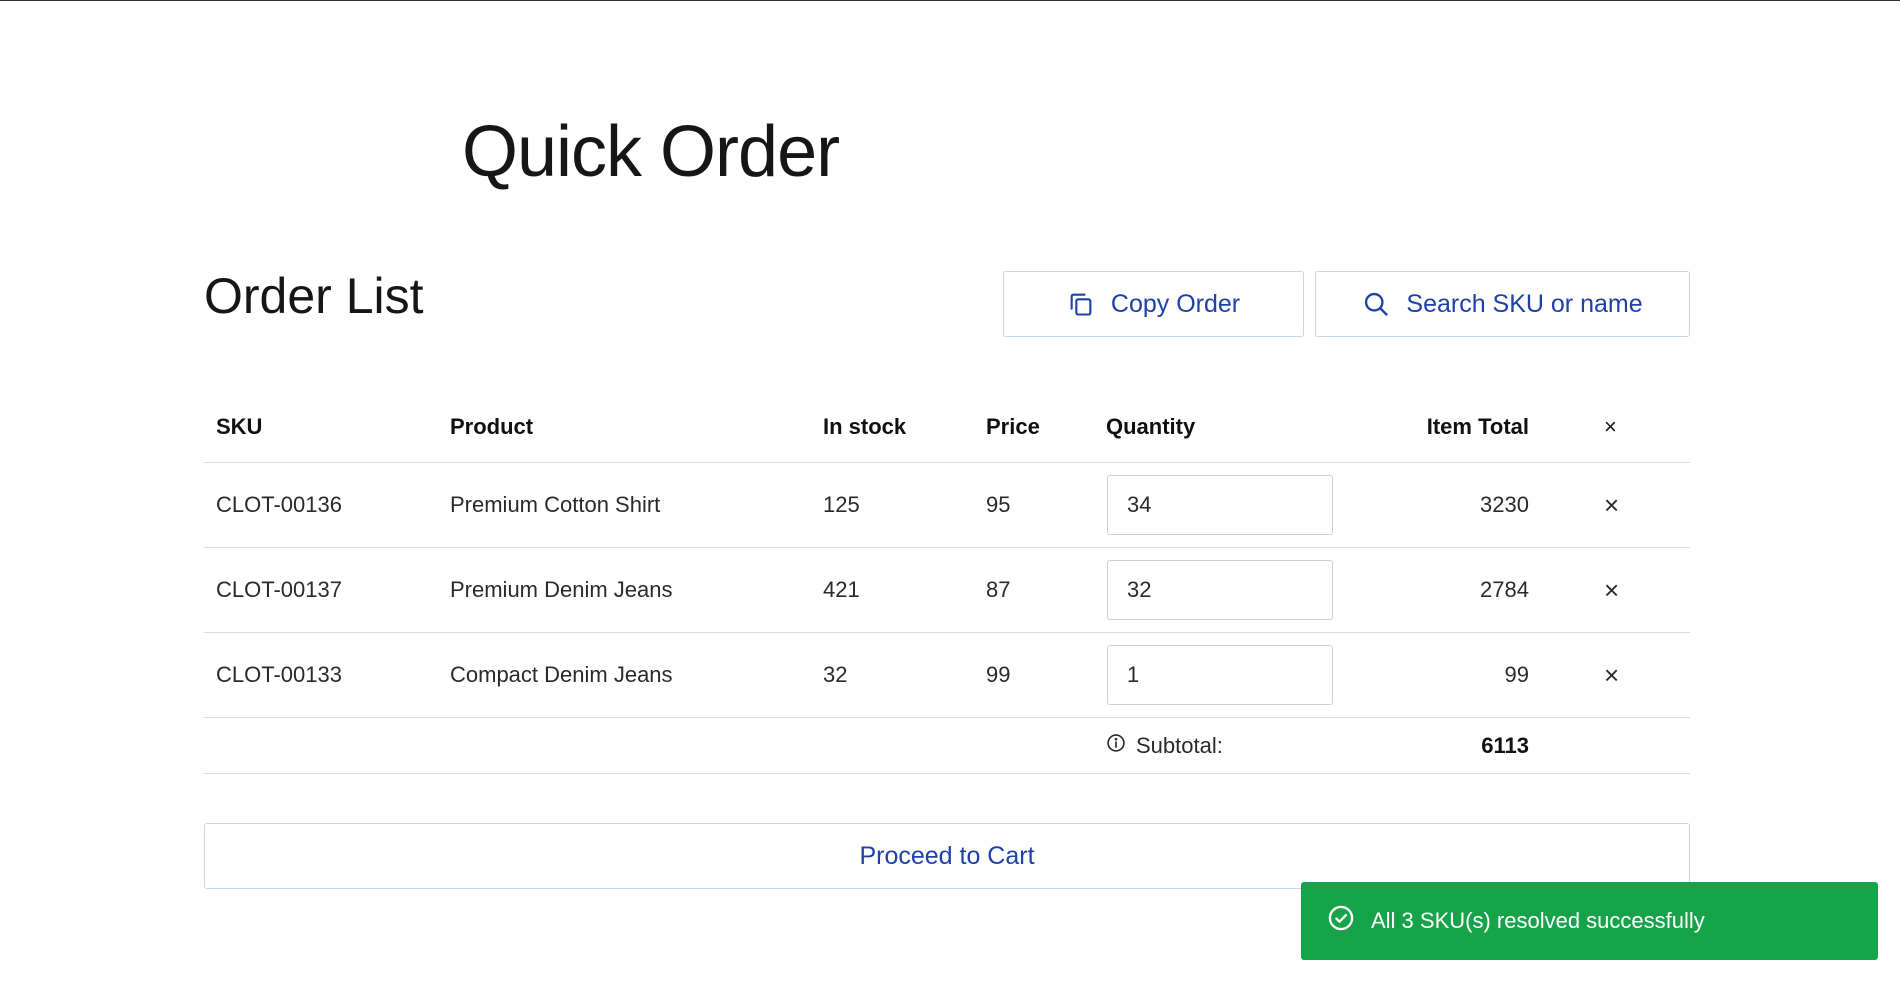 The height and width of the screenshot is (981, 1900). What do you see at coordinates (555, 504) in the screenshot?
I see `product-cell: Premium Cotton Shirt` at bounding box center [555, 504].